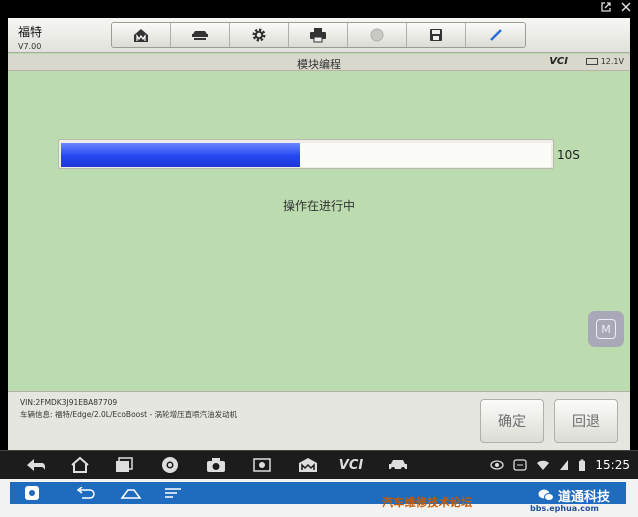  I want to click on system-nav-strip: 道通科技, so click(318, 493).